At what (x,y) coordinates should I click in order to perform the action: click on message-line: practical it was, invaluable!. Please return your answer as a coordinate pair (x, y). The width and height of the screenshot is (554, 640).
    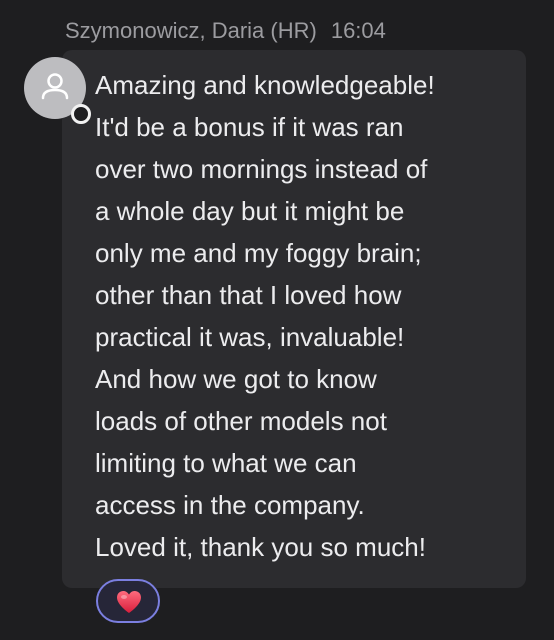
    Looking at the image, I should click on (250, 337).